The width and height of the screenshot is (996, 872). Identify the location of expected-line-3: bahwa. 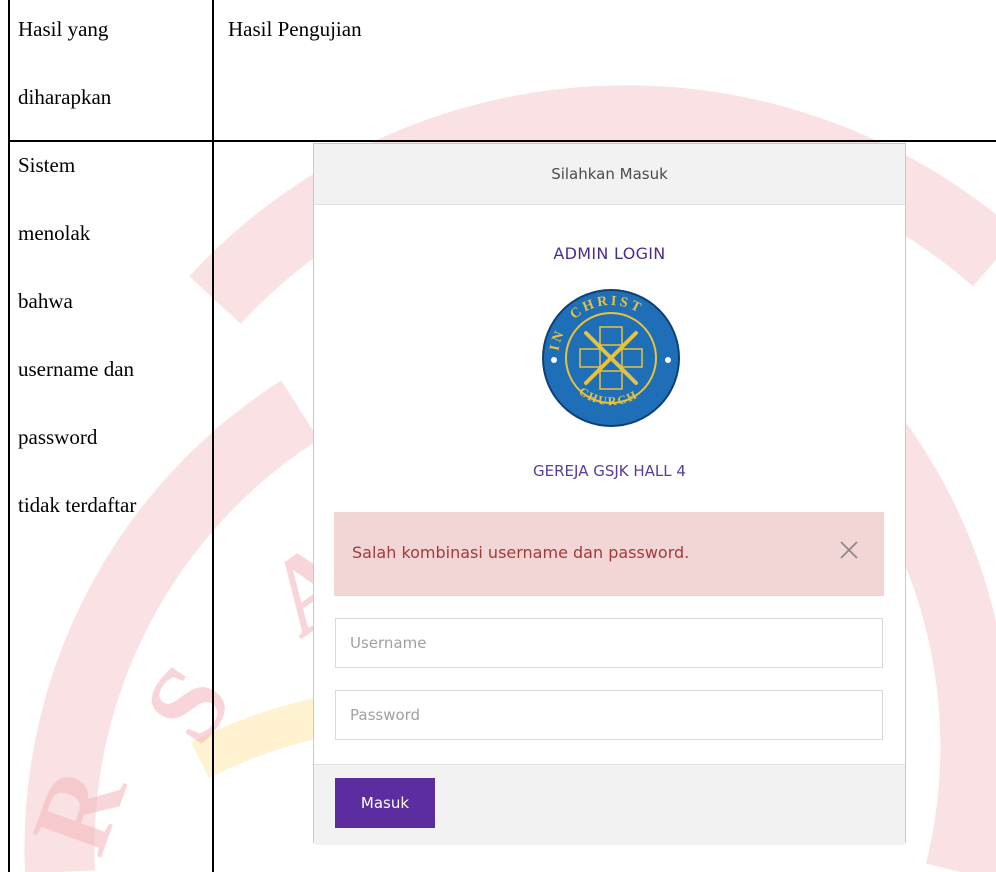
(45, 301).